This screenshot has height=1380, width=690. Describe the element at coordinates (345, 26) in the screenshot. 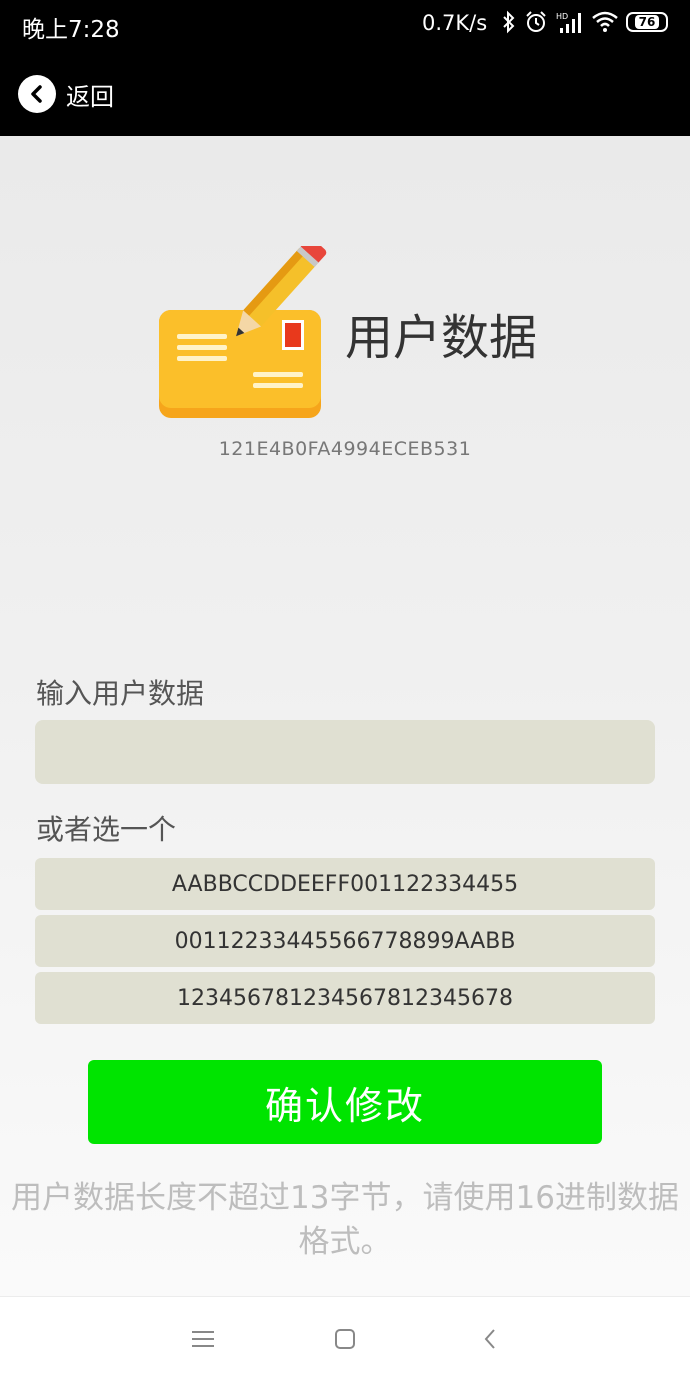

I see `status-bar: 晚上7:28 0.7K/s HD 76` at that location.